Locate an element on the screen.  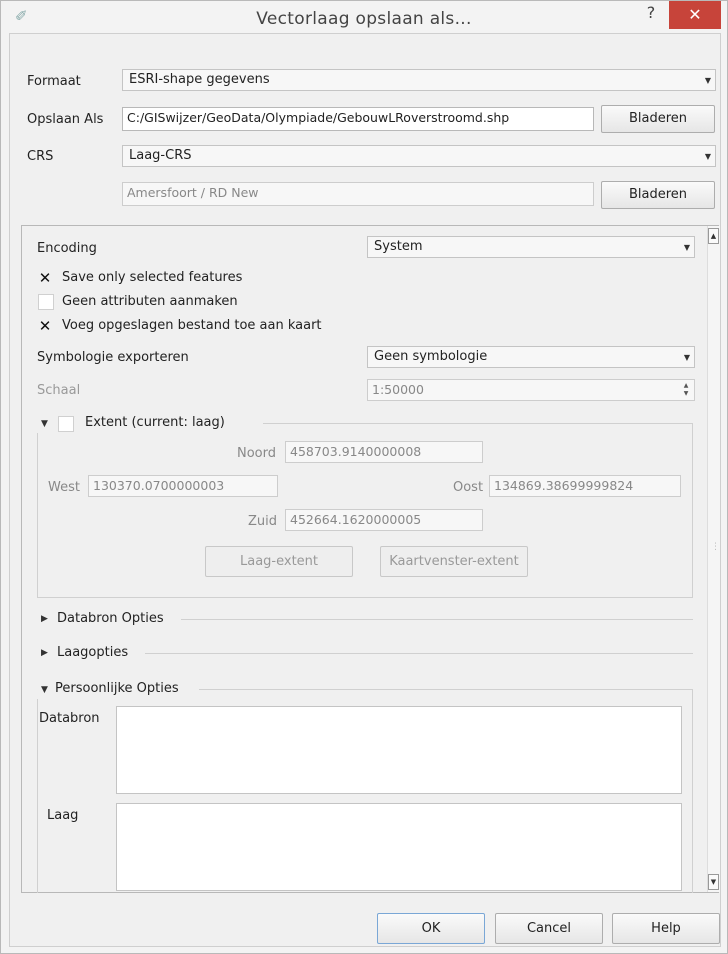
scale-label: Schaal is located at coordinates (59, 390).